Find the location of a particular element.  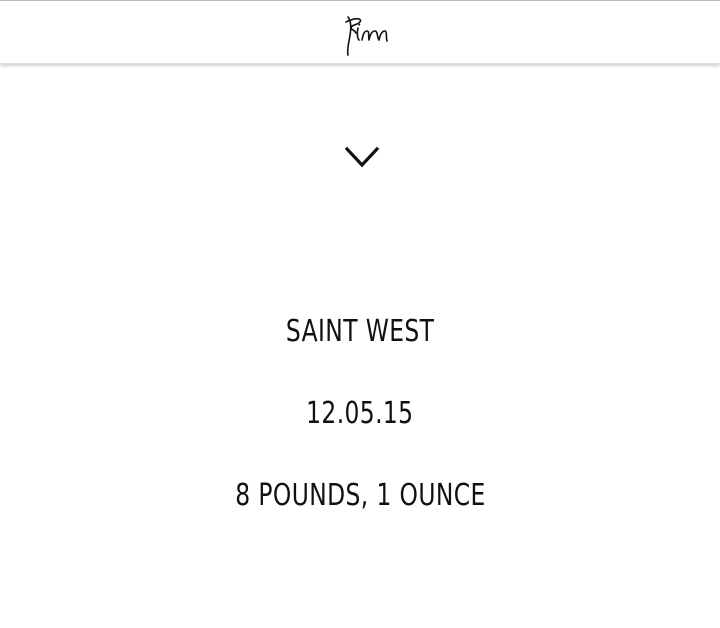

birth-weight-text: 8 POUNDS, 1 OUNCE is located at coordinates (360, 495).